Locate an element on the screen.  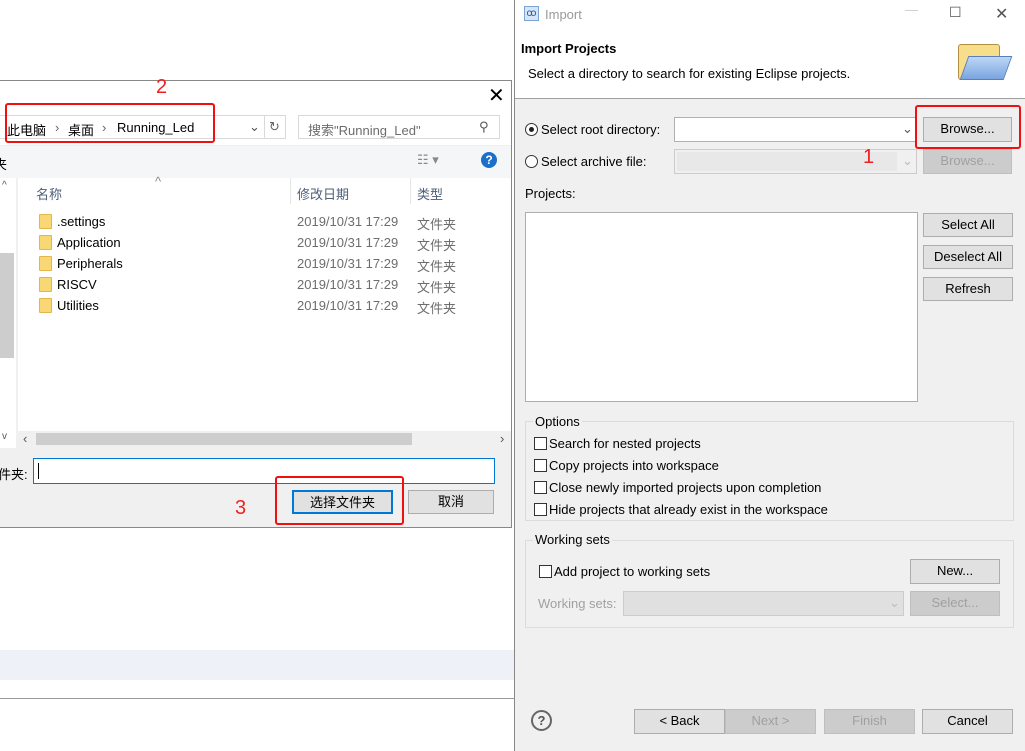
column-header-date: 修改日期 is located at coordinates (323, 193).